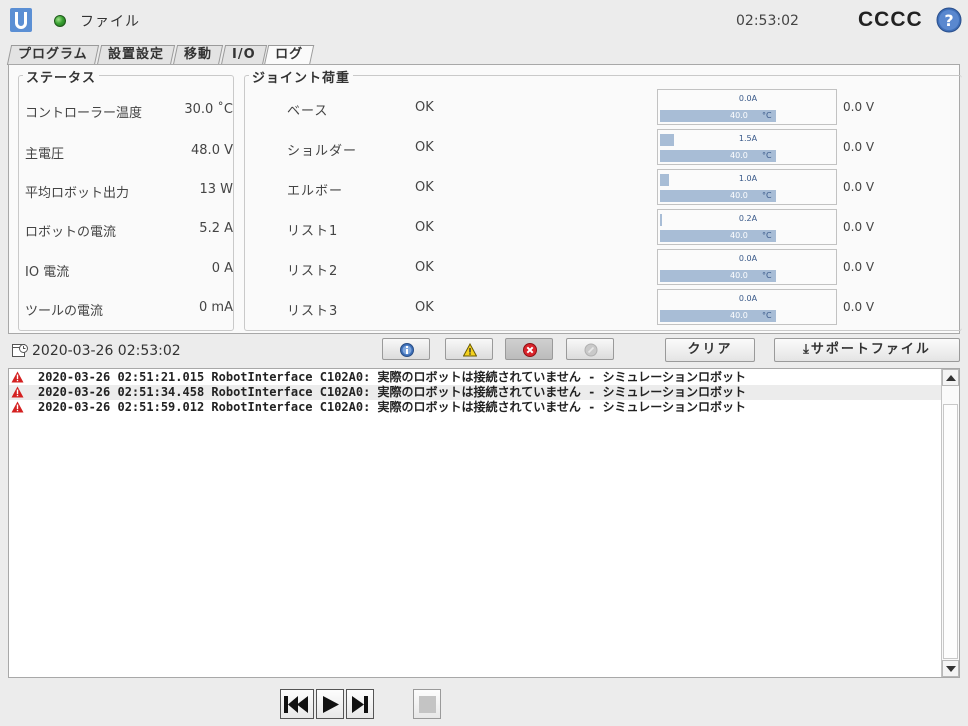 The width and height of the screenshot is (968, 726). I want to click on tab-io: I/O, so click(243, 55).